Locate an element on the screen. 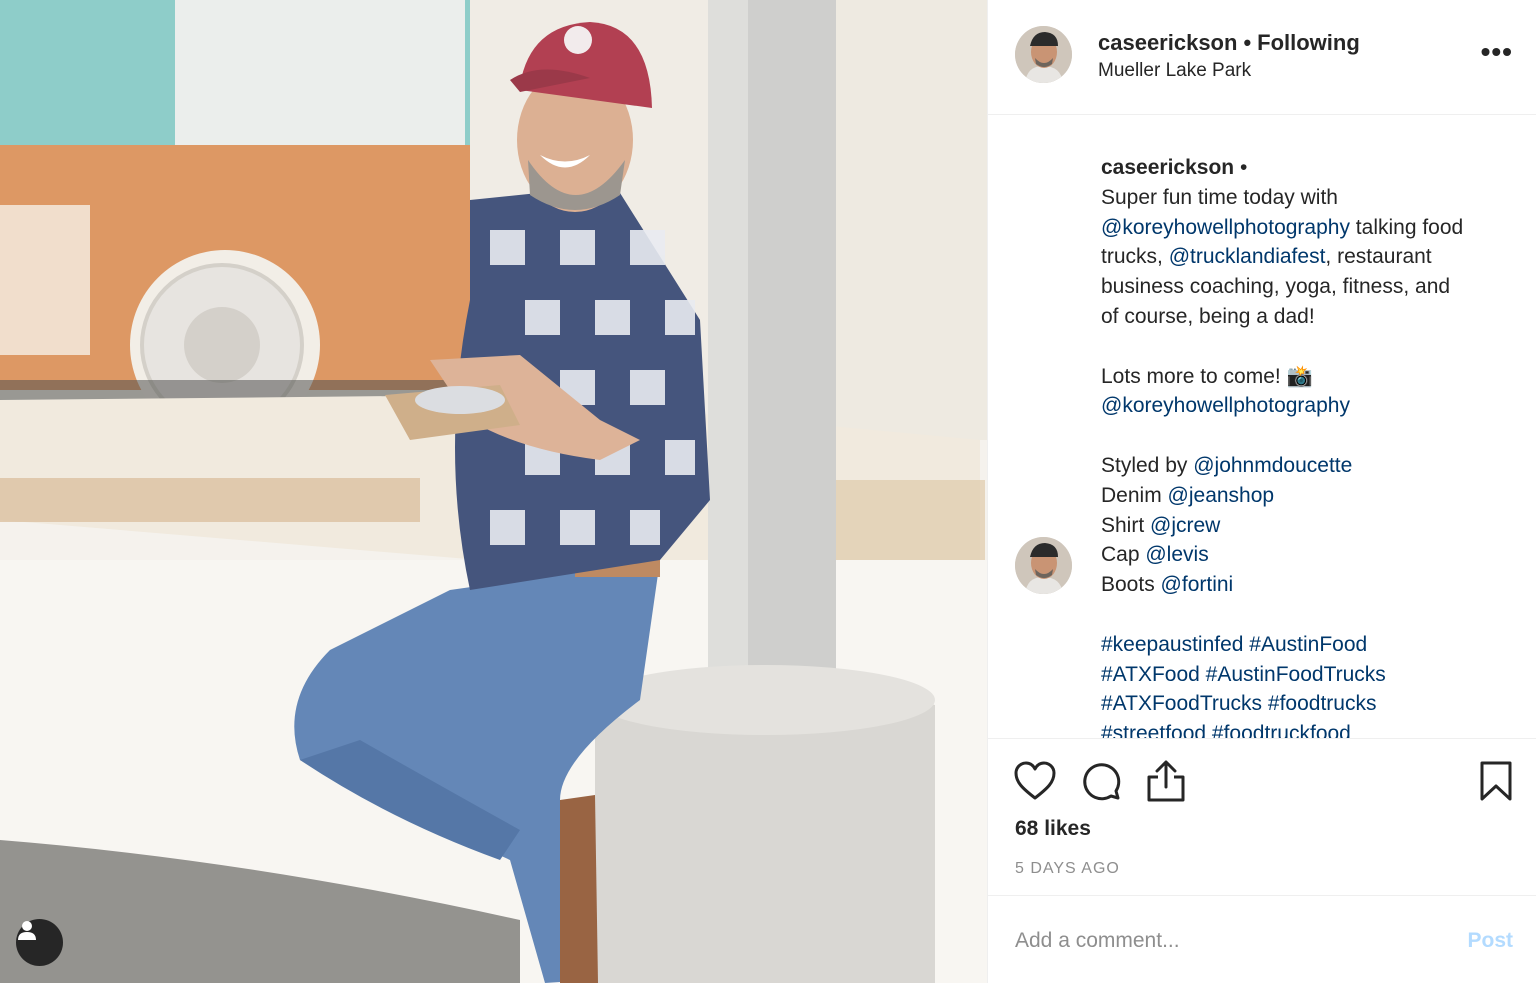  caption-line: Cap @levis is located at coordinates (1313, 555).